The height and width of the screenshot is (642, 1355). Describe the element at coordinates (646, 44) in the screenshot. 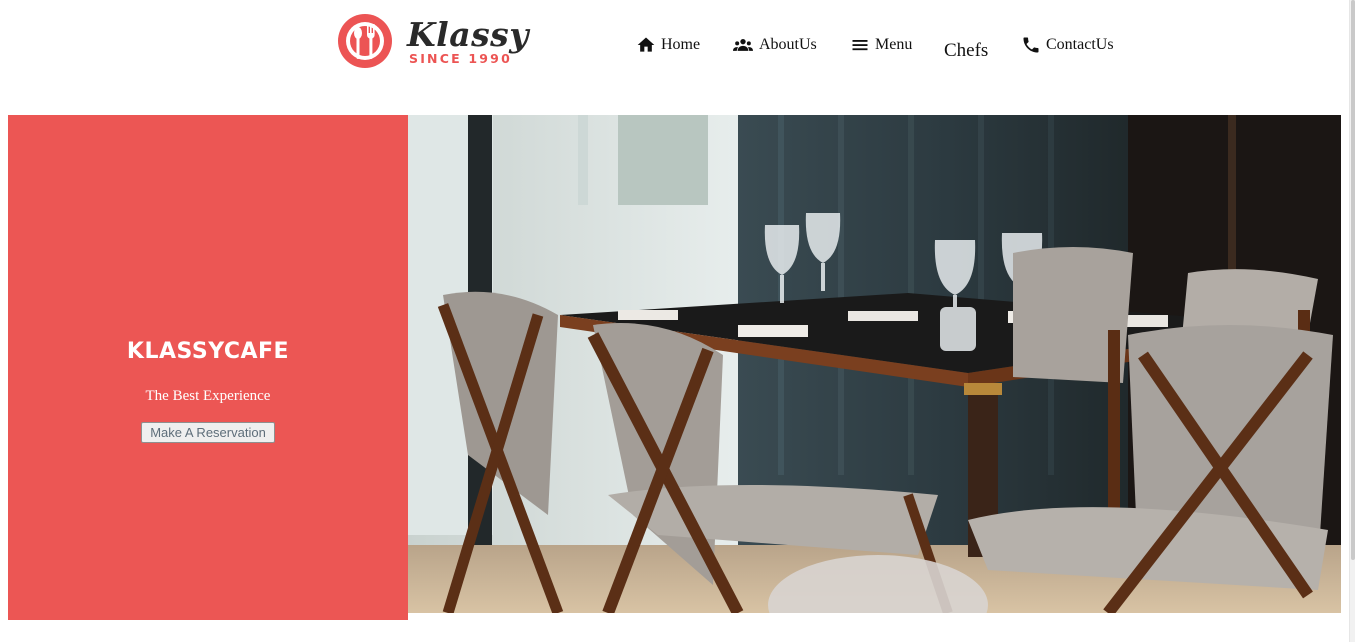

I see `home-icon` at that location.